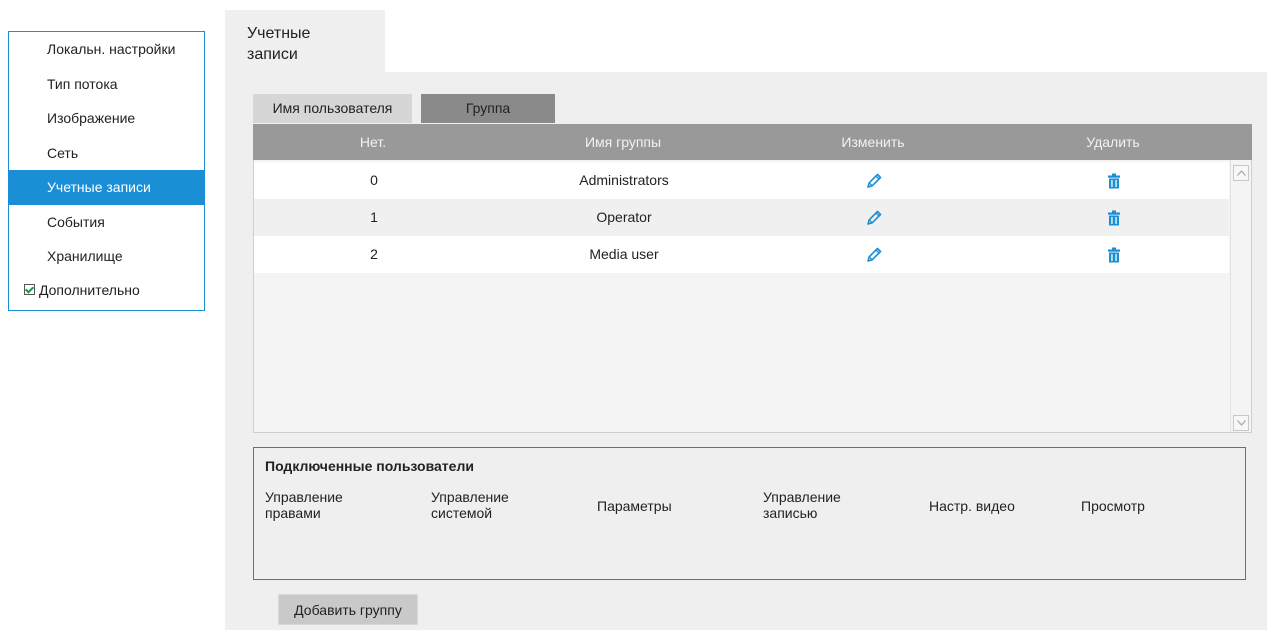  I want to click on table-row: 2 Media user, so click(741, 254).